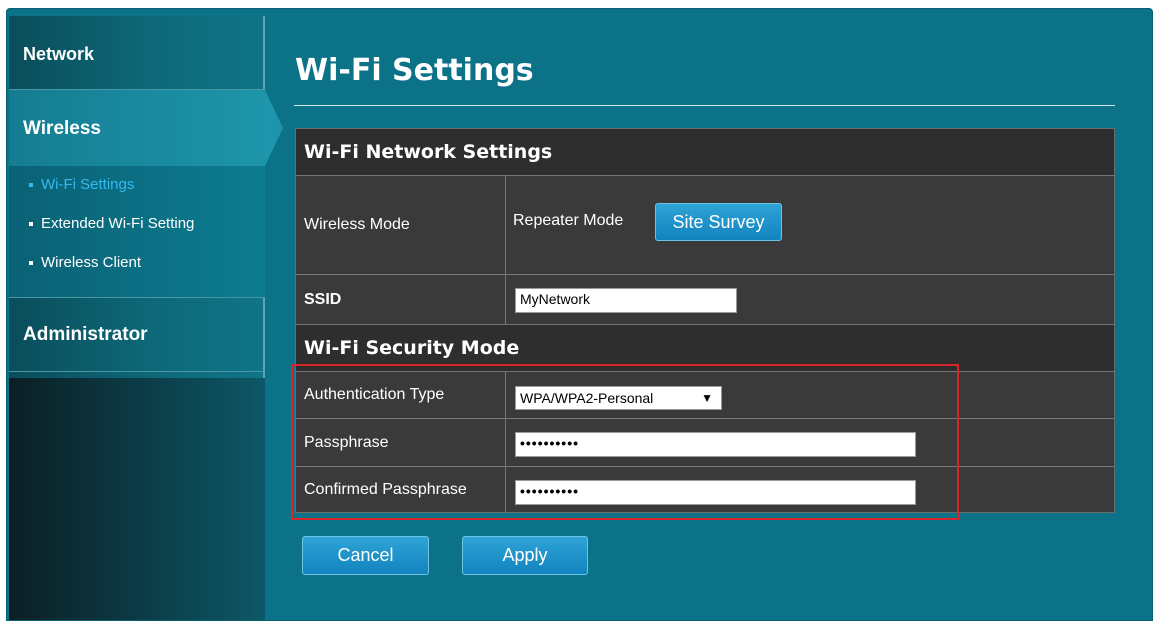 The image size is (1153, 621). I want to click on sidebar-fill, so click(137, 499).